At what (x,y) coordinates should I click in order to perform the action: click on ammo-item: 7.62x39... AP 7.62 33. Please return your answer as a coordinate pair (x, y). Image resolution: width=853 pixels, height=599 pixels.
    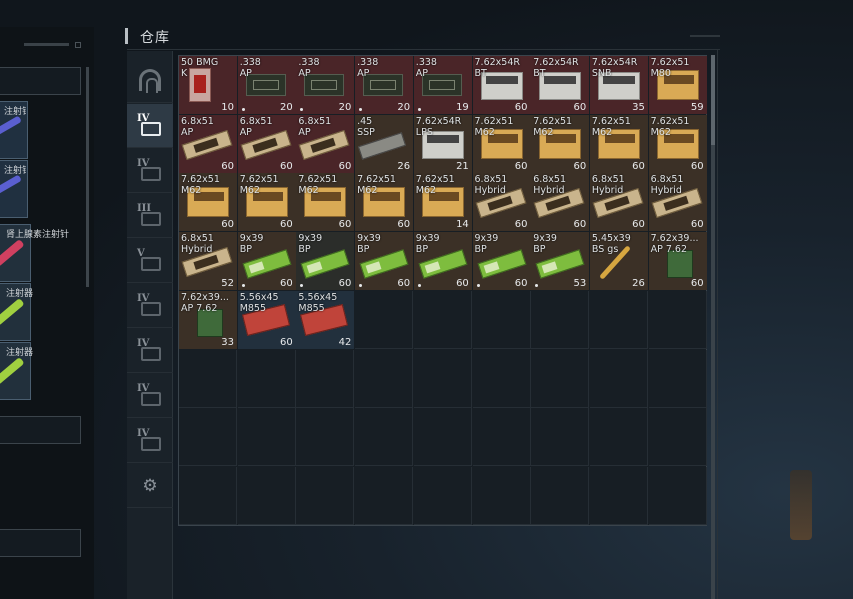
    Looking at the image, I should click on (208, 319).